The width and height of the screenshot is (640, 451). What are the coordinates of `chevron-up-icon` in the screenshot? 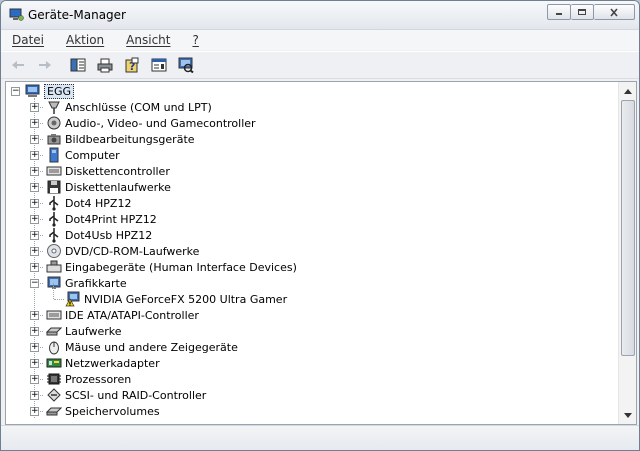 It's located at (627, 91).